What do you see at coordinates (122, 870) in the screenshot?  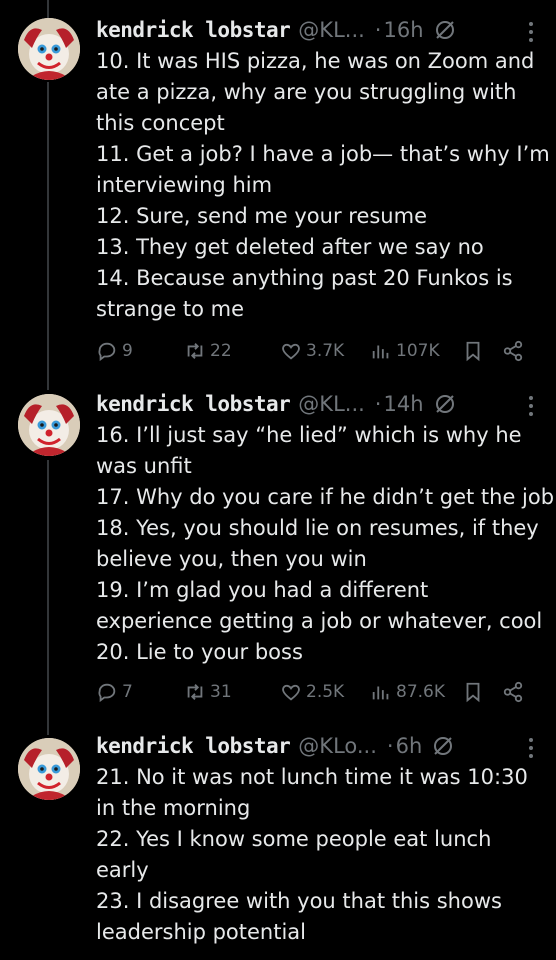 I see `text-line: early` at bounding box center [122, 870].